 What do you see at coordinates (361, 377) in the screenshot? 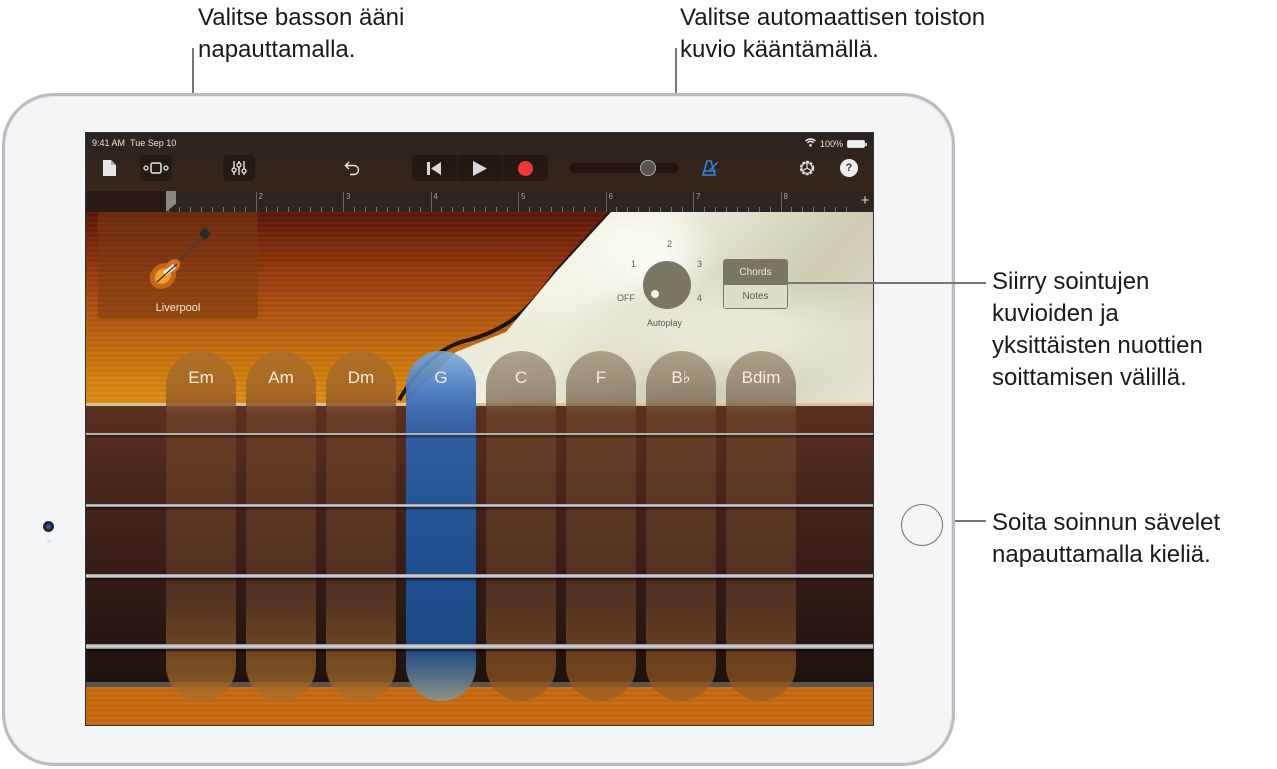
I see `chord-label: Dm` at bounding box center [361, 377].